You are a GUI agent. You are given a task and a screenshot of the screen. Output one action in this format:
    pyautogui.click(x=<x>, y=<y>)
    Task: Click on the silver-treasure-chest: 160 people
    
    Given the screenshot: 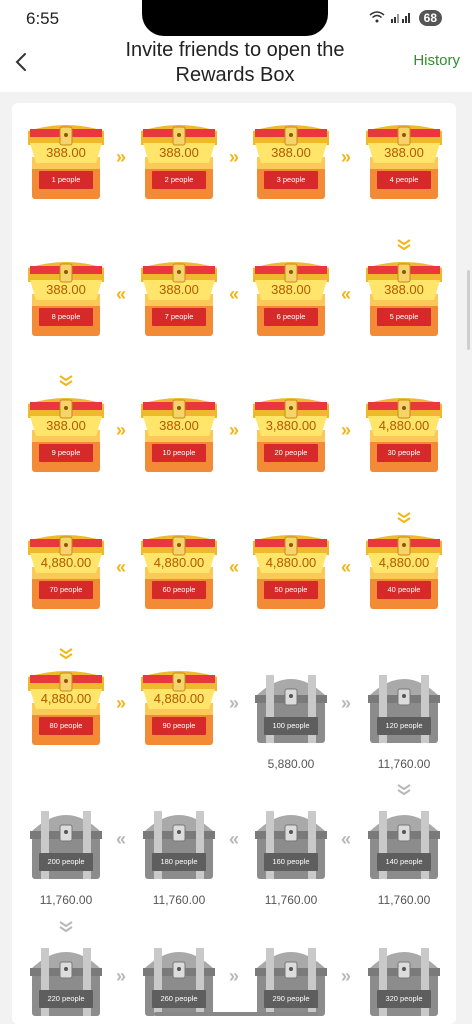 What is the action you would take?
    pyautogui.click(x=291, y=843)
    